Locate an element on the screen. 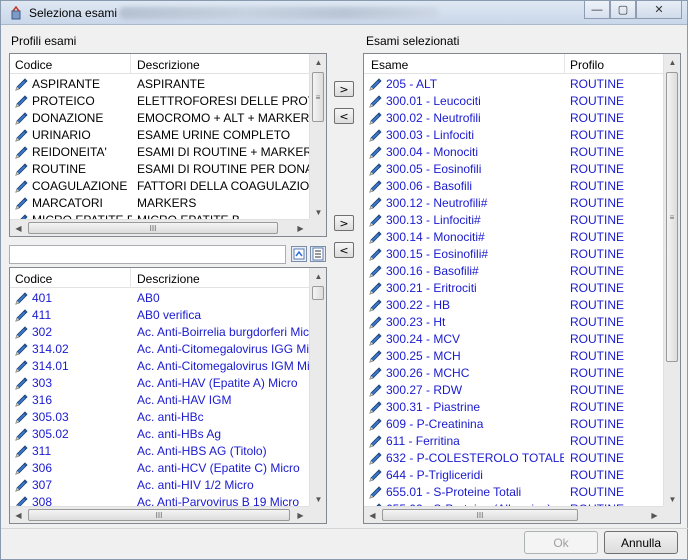 The width and height of the screenshot is (688, 560). table-row: 611 - Ferritina ROUTINE is located at coordinates (514, 441).